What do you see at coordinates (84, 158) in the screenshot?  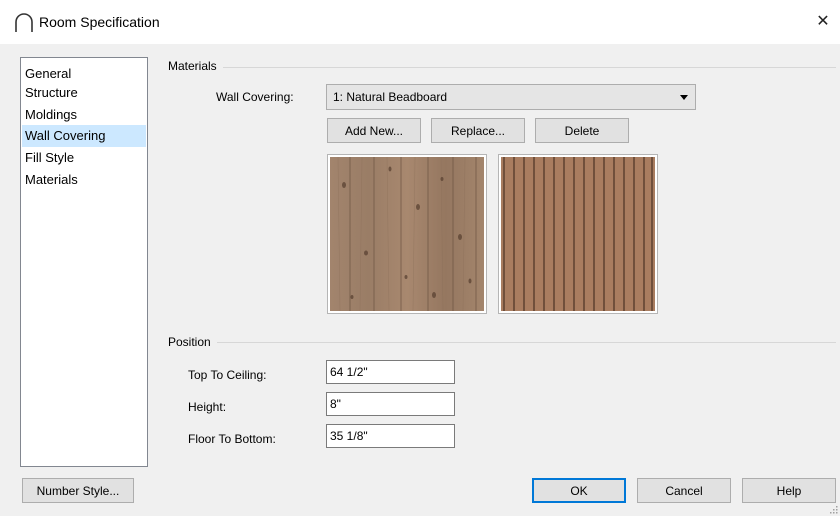 I see `sidebar-item-fill-style: Fill Style` at bounding box center [84, 158].